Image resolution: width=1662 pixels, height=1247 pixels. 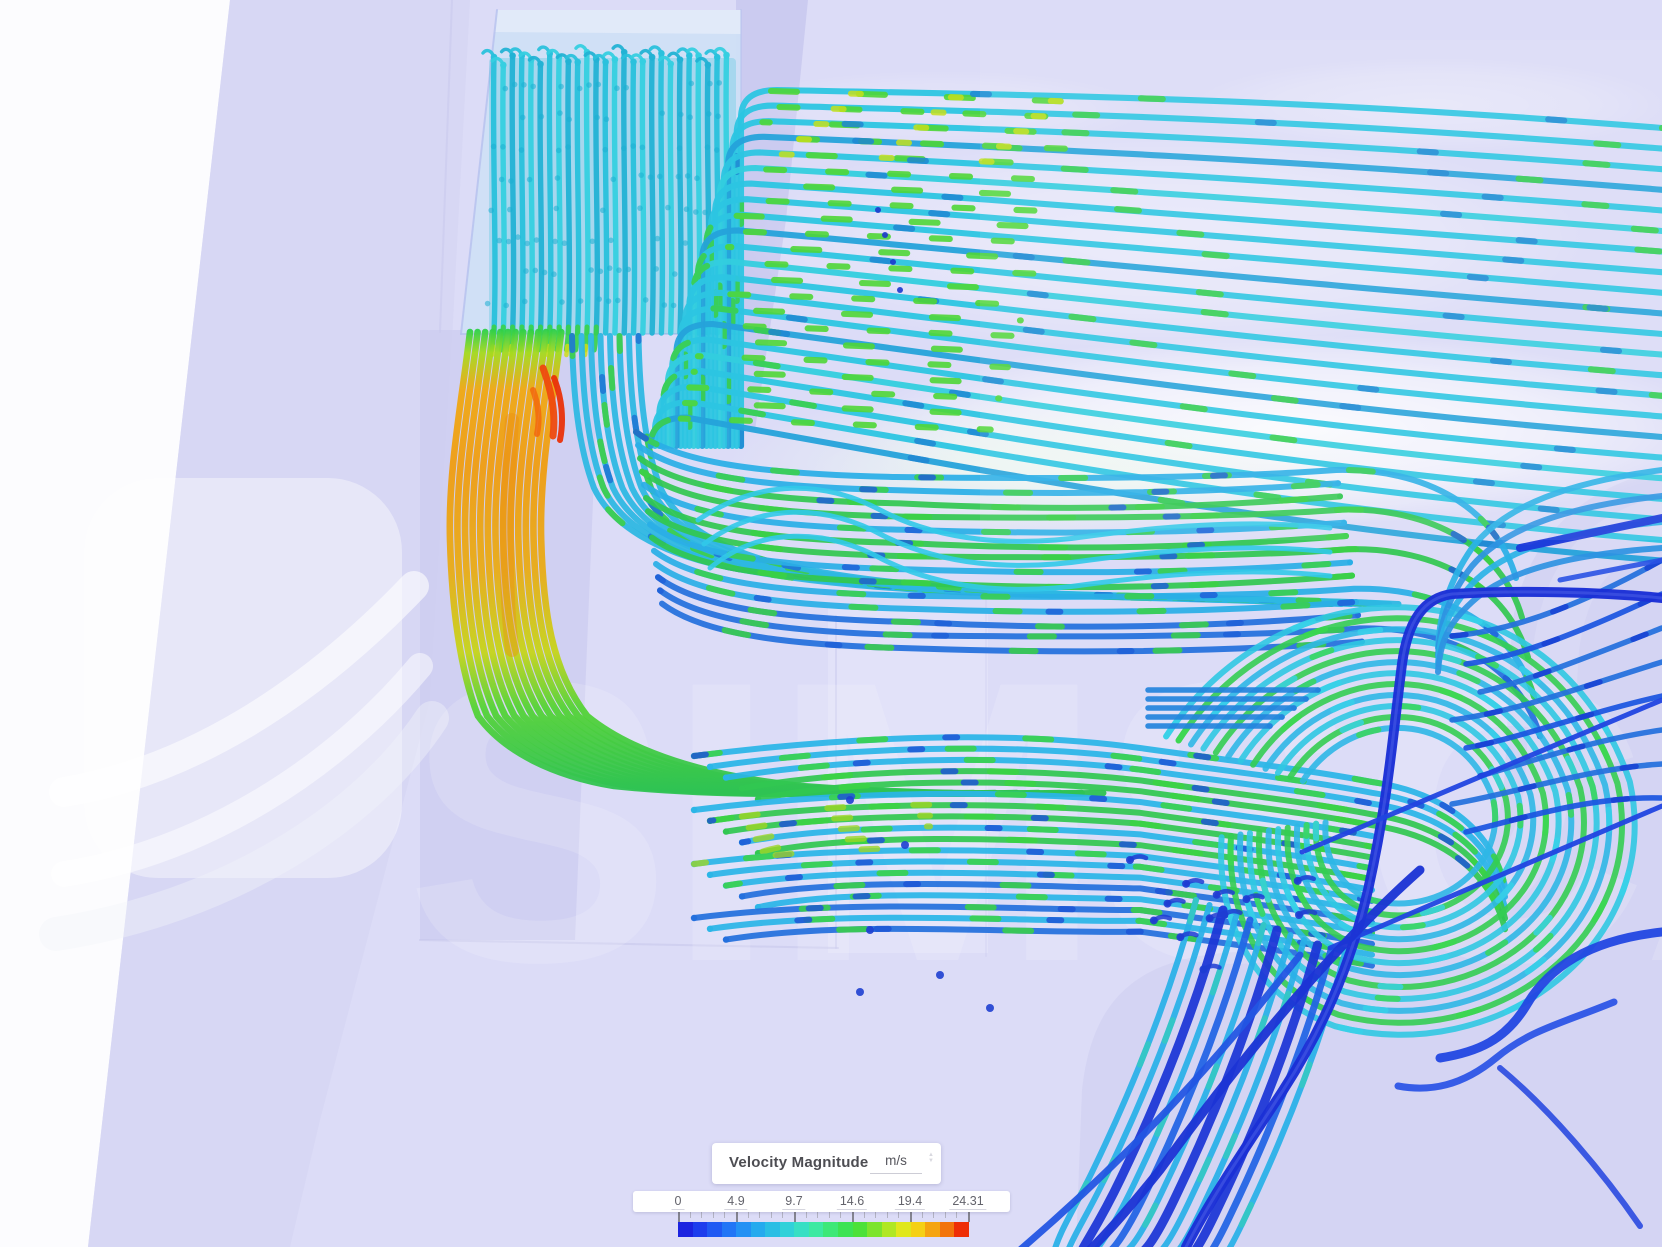 What do you see at coordinates (736, 1202) in the screenshot?
I see `scale-tick-label: 4.9` at bounding box center [736, 1202].